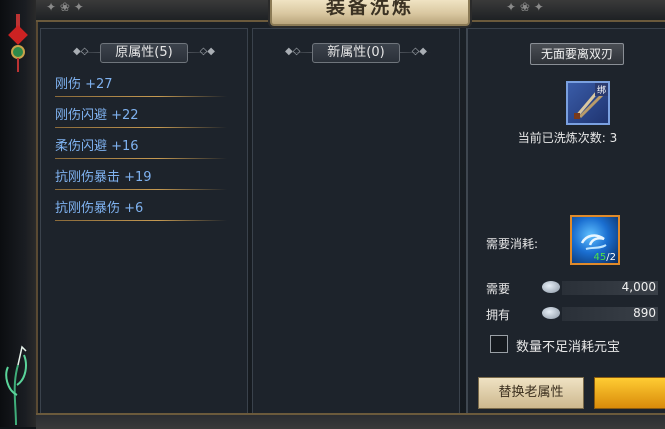 Image resolution: width=665 pixels, height=429 pixels. What do you see at coordinates (629, 393) in the screenshot?
I see `wash-button` at bounding box center [629, 393].